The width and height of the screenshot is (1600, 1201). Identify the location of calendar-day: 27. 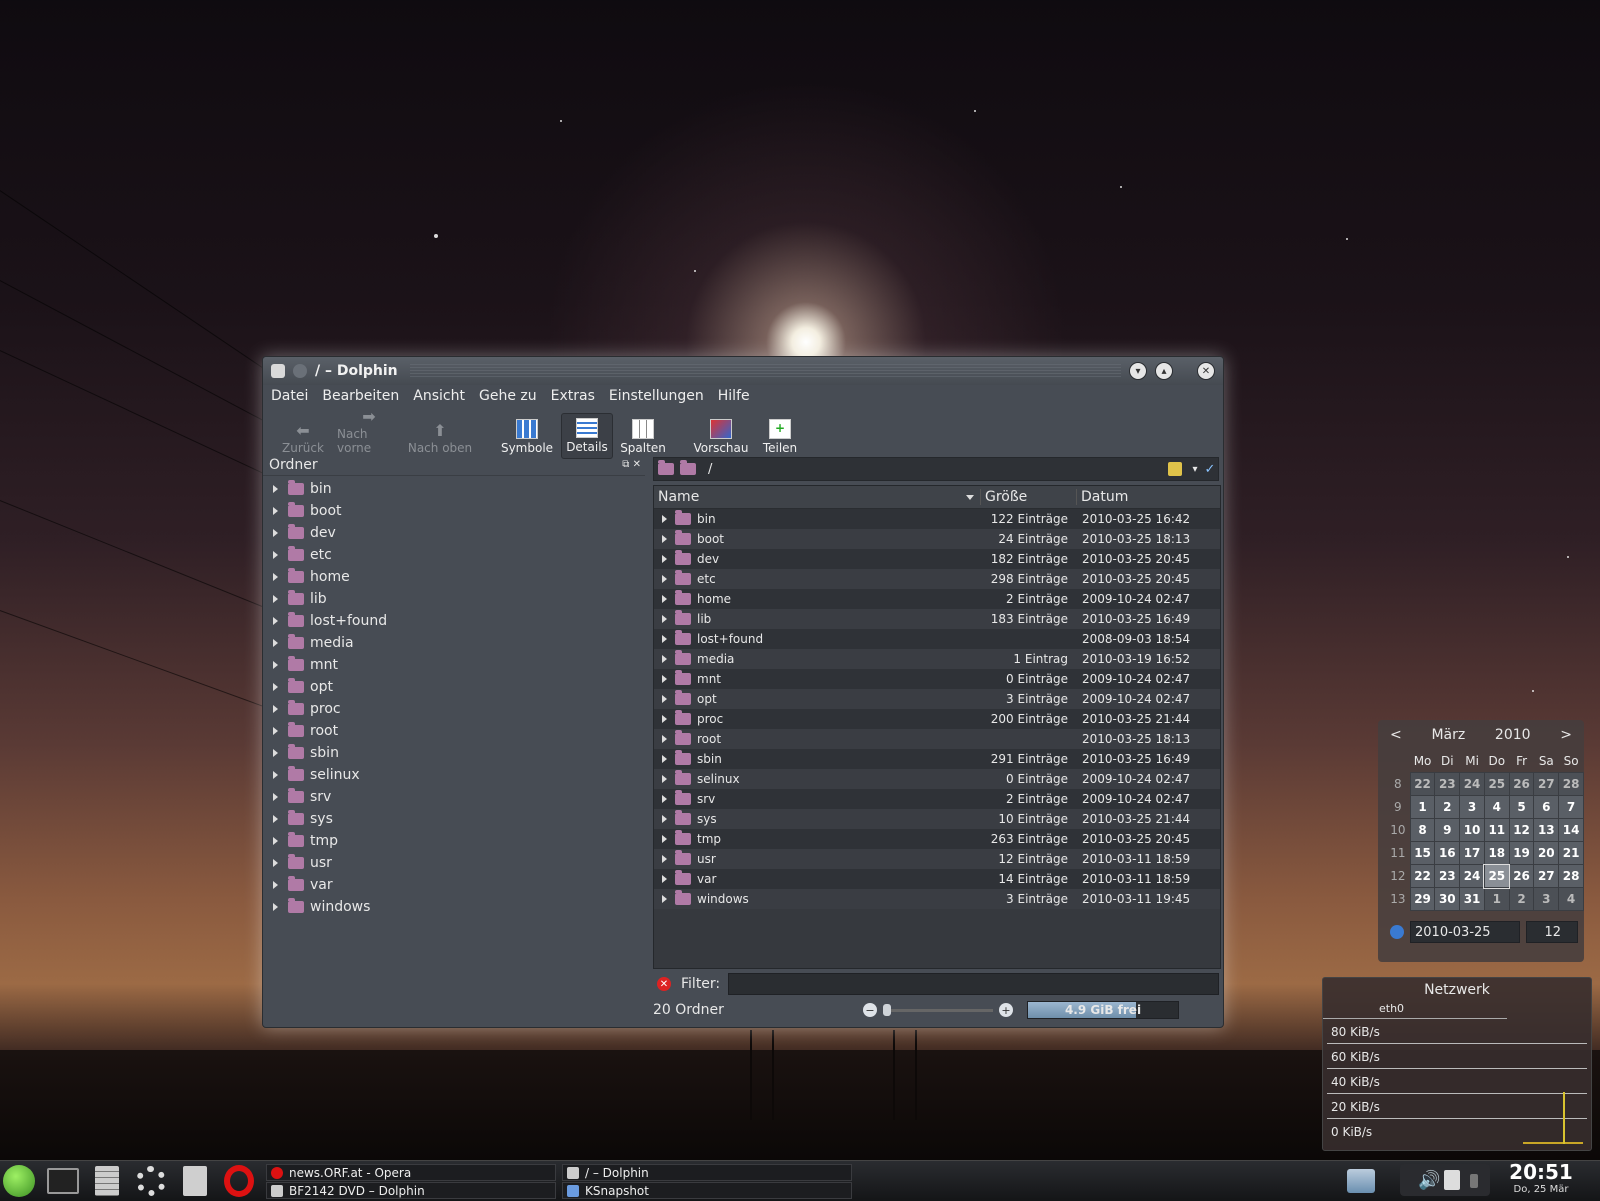
(1546, 876).